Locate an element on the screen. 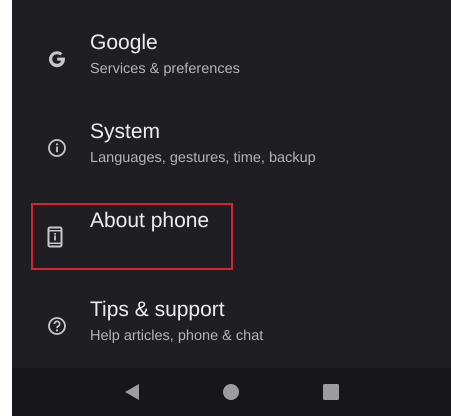  home-circle-icon is located at coordinates (231, 392).